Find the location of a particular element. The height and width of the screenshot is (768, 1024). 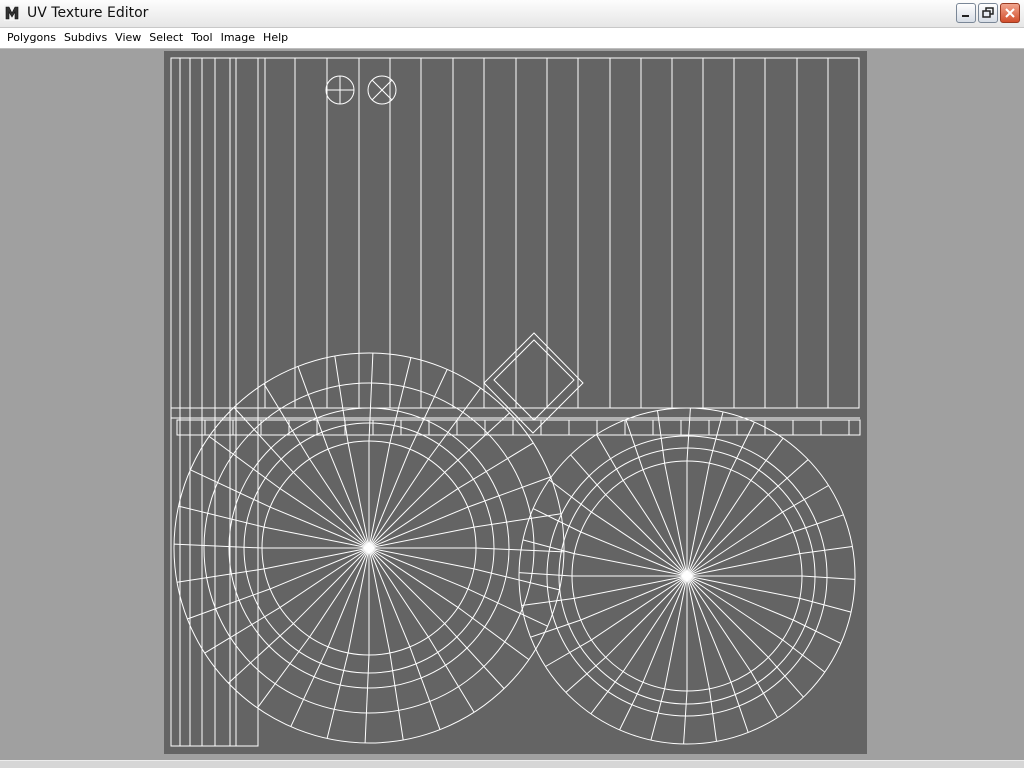

menu-image: Image is located at coordinates (238, 38).